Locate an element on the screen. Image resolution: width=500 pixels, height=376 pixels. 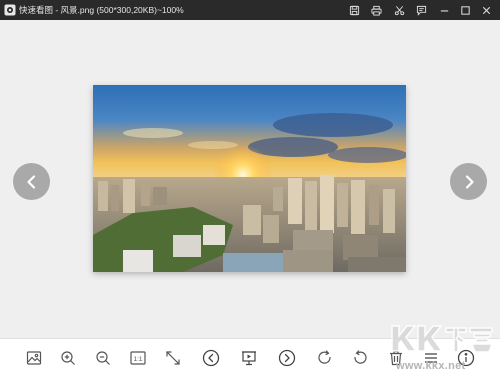
rotate-right-icon is located at coordinates (324, 357).